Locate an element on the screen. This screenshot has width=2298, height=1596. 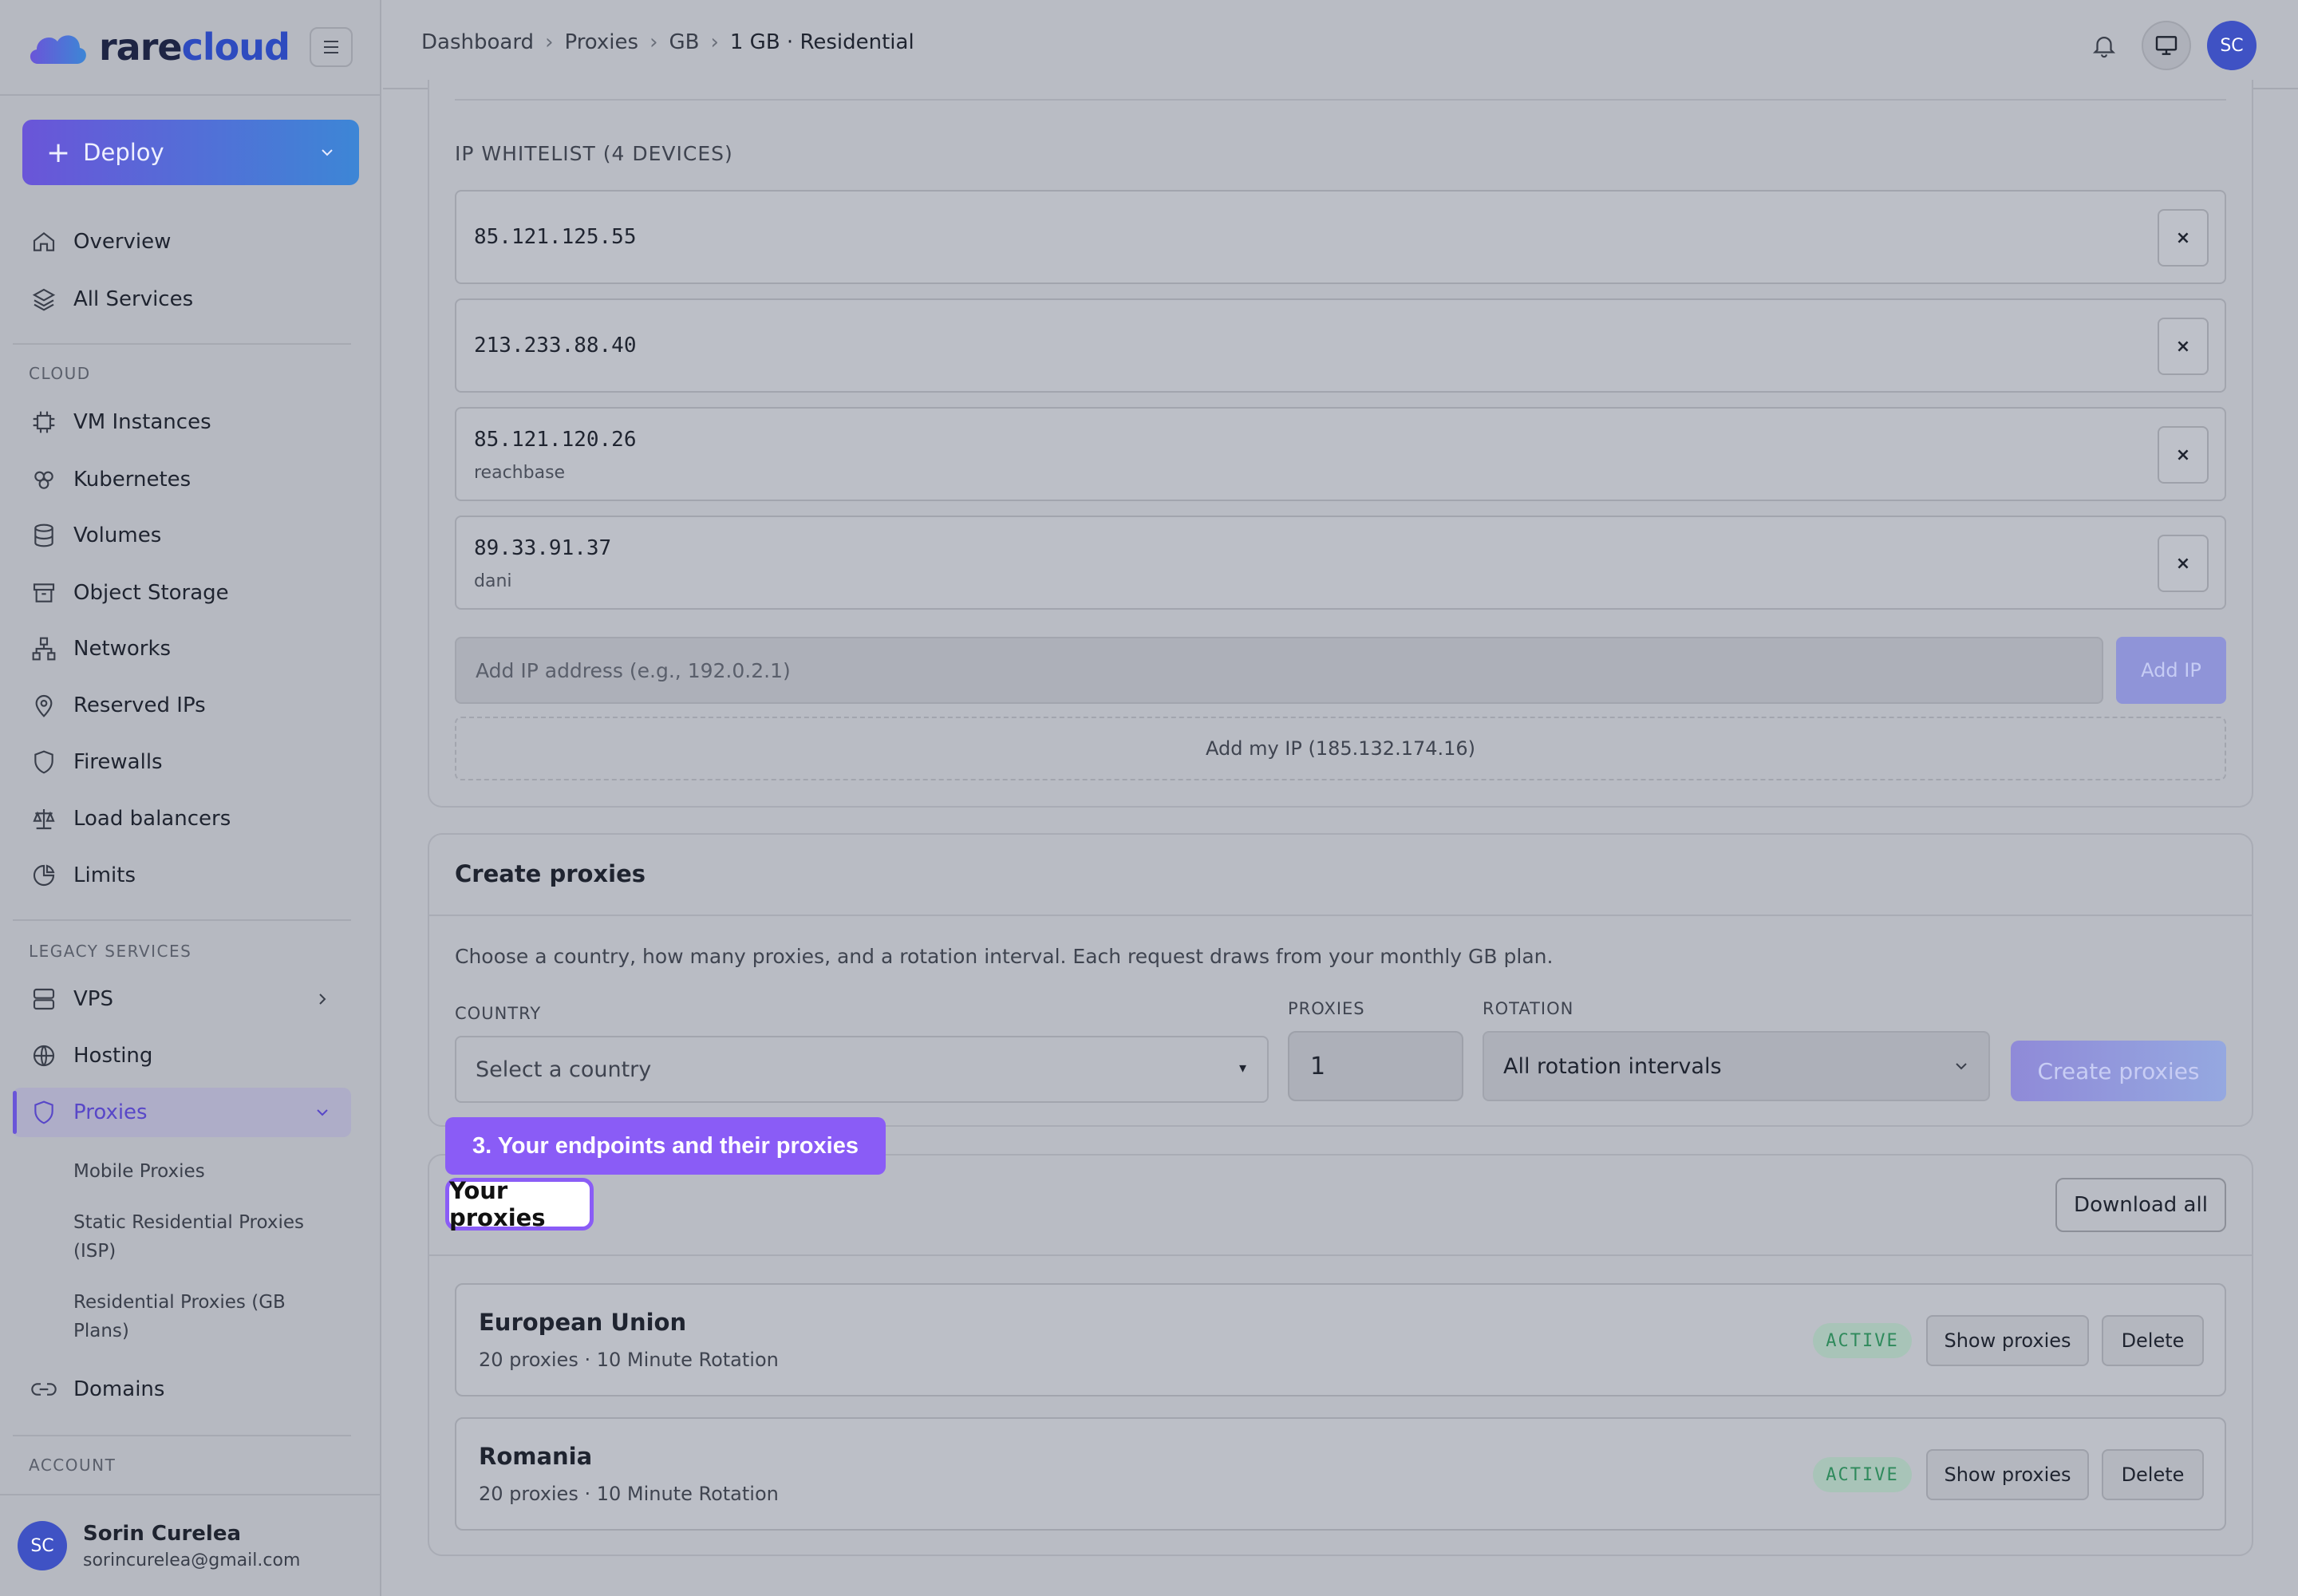
add-ip-input: Add IP address (e.g., 192.0.2.1) is located at coordinates (1279, 670).